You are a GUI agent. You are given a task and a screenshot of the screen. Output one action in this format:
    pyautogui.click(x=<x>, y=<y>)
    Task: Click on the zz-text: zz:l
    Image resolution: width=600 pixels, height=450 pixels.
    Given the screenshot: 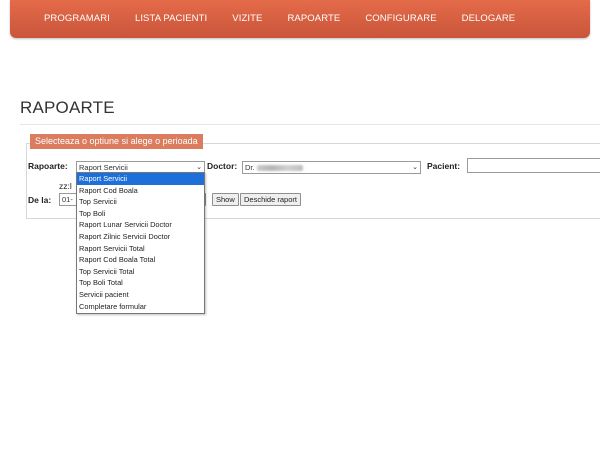 What is the action you would take?
    pyautogui.click(x=65, y=186)
    